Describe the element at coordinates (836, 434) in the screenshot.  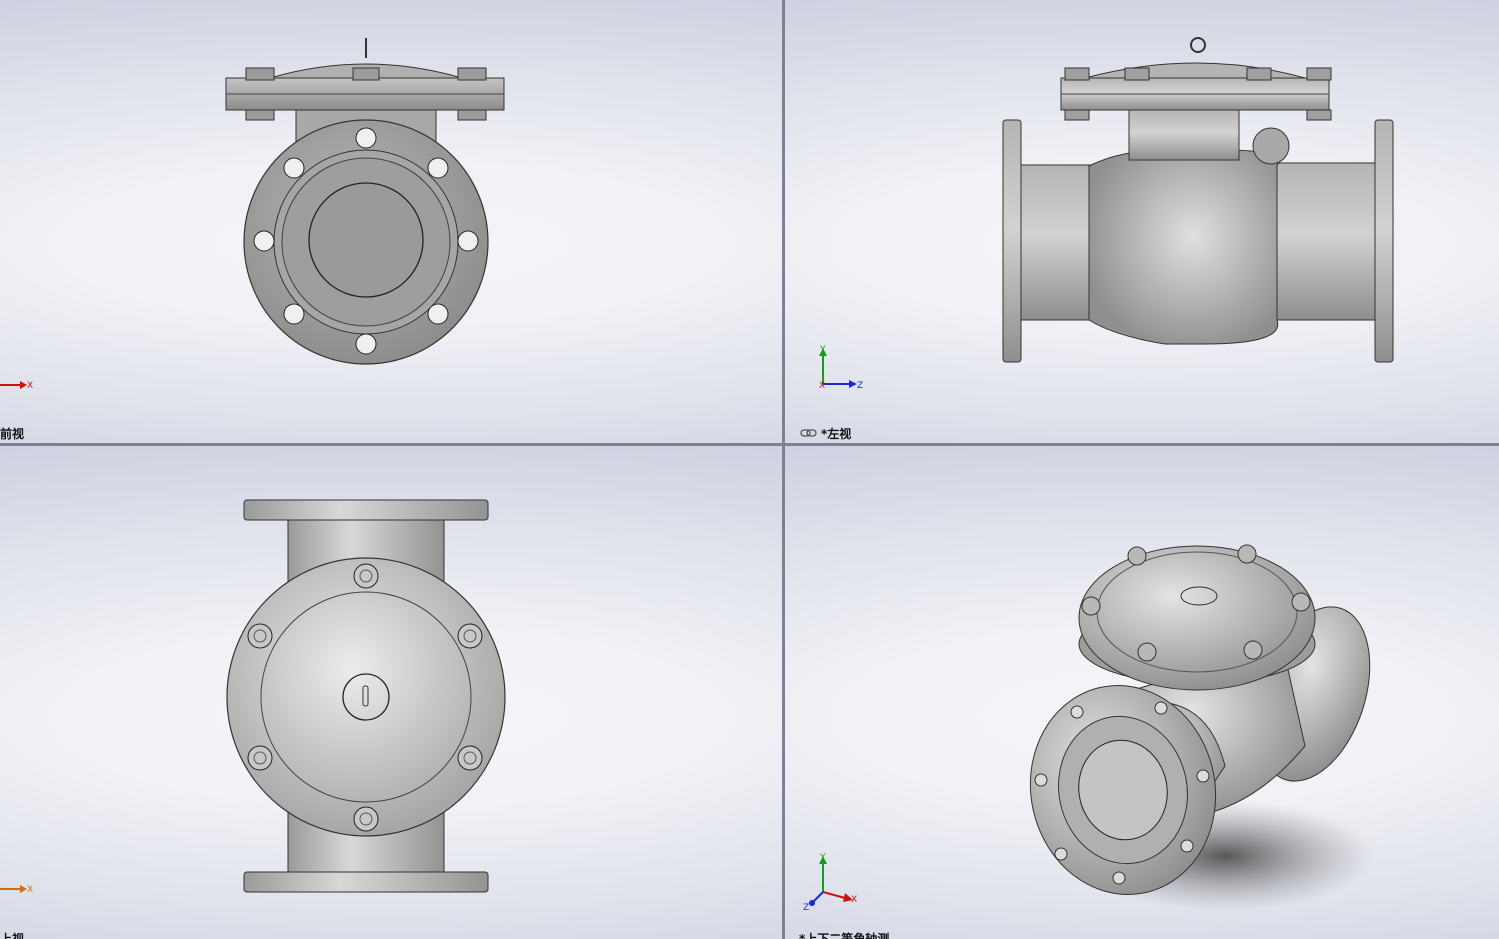
I see `view-label-left: *左视` at that location.